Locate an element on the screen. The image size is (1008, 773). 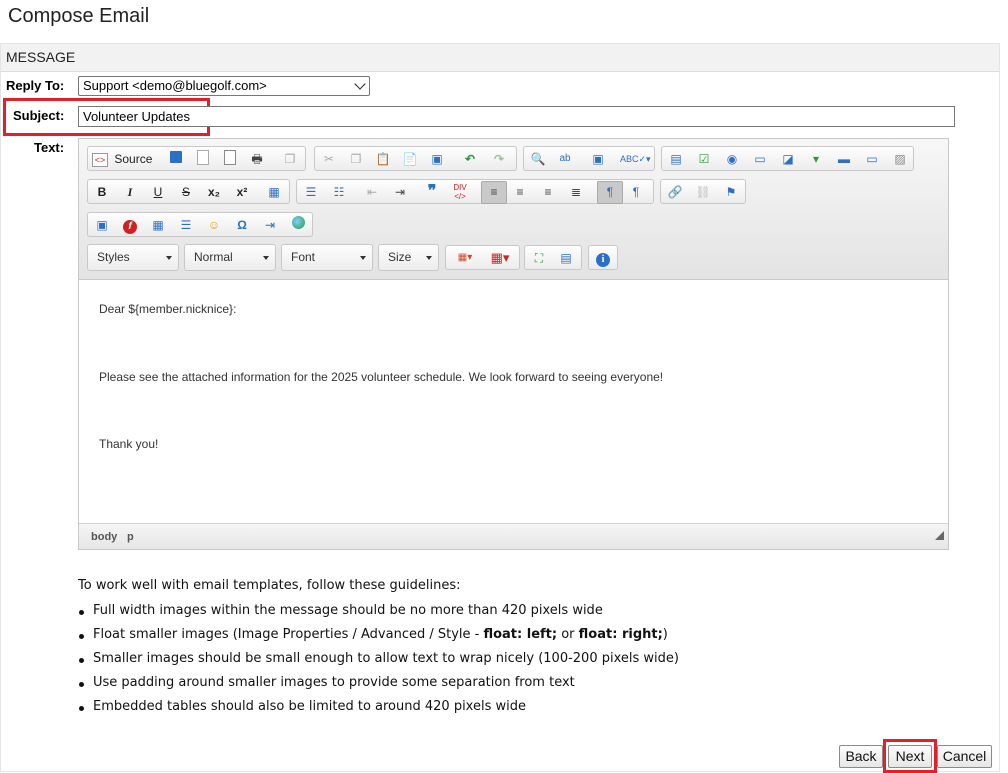
undo-icon: ↶ is located at coordinates (470, 159).